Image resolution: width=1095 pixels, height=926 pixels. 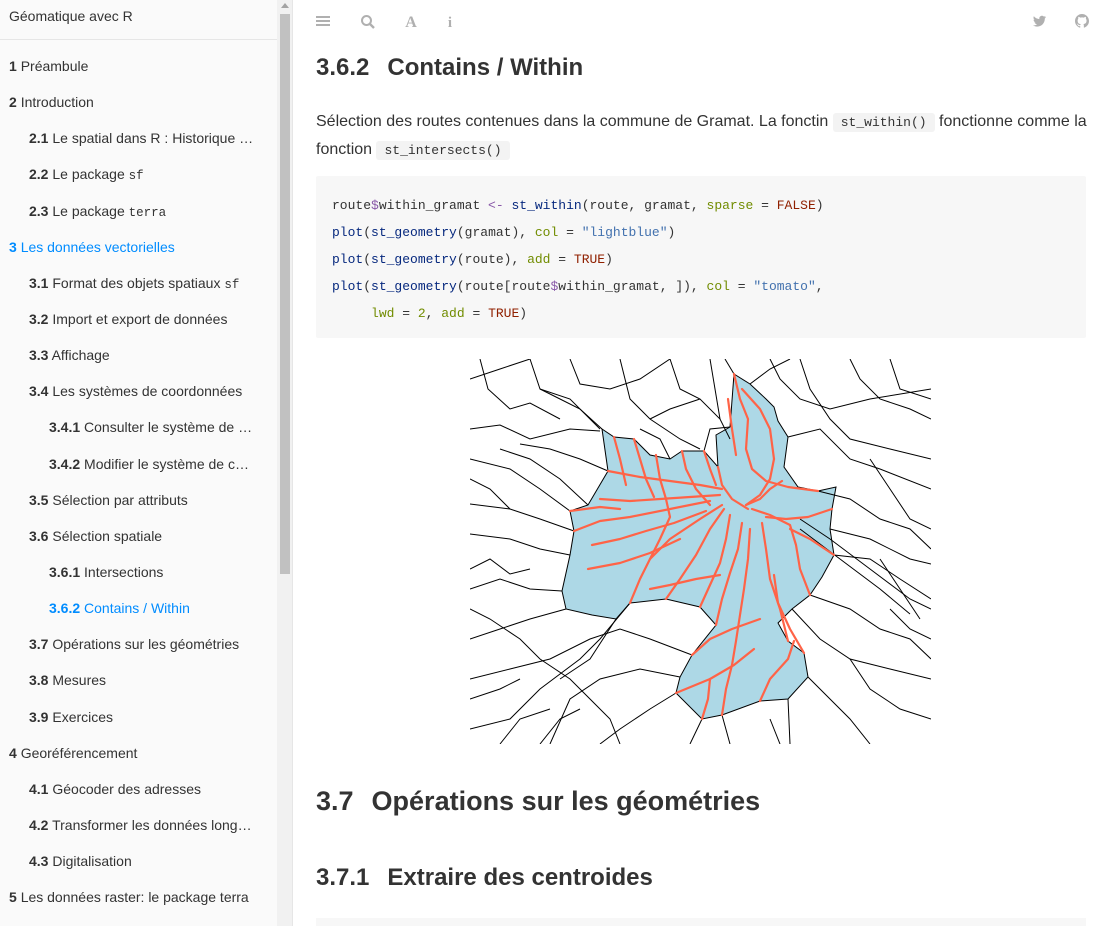 What do you see at coordinates (323, 23) in the screenshot?
I see `menu-icon` at bounding box center [323, 23].